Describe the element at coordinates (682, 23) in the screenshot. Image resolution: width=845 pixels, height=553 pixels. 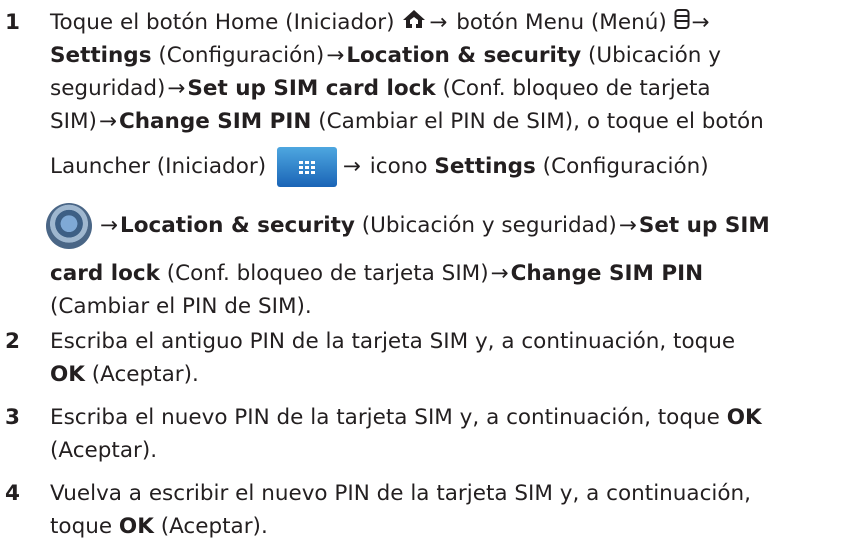
I see `menu-icon` at that location.